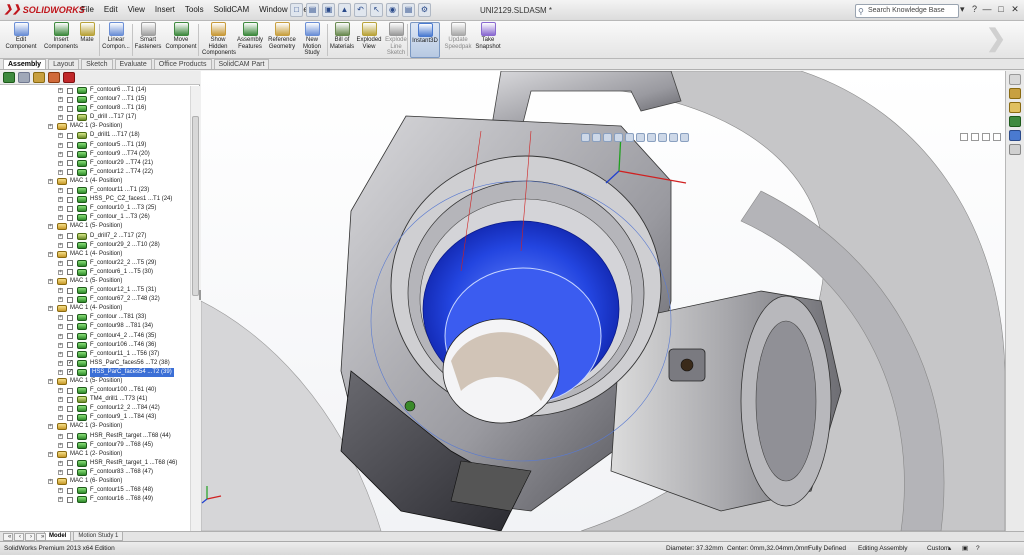 This screenshot has width=1024, height=555. What do you see at coordinates (95, 408) in the screenshot?
I see `tree-item: + F_contour12_2 ...T84 (42)` at bounding box center [95, 408].